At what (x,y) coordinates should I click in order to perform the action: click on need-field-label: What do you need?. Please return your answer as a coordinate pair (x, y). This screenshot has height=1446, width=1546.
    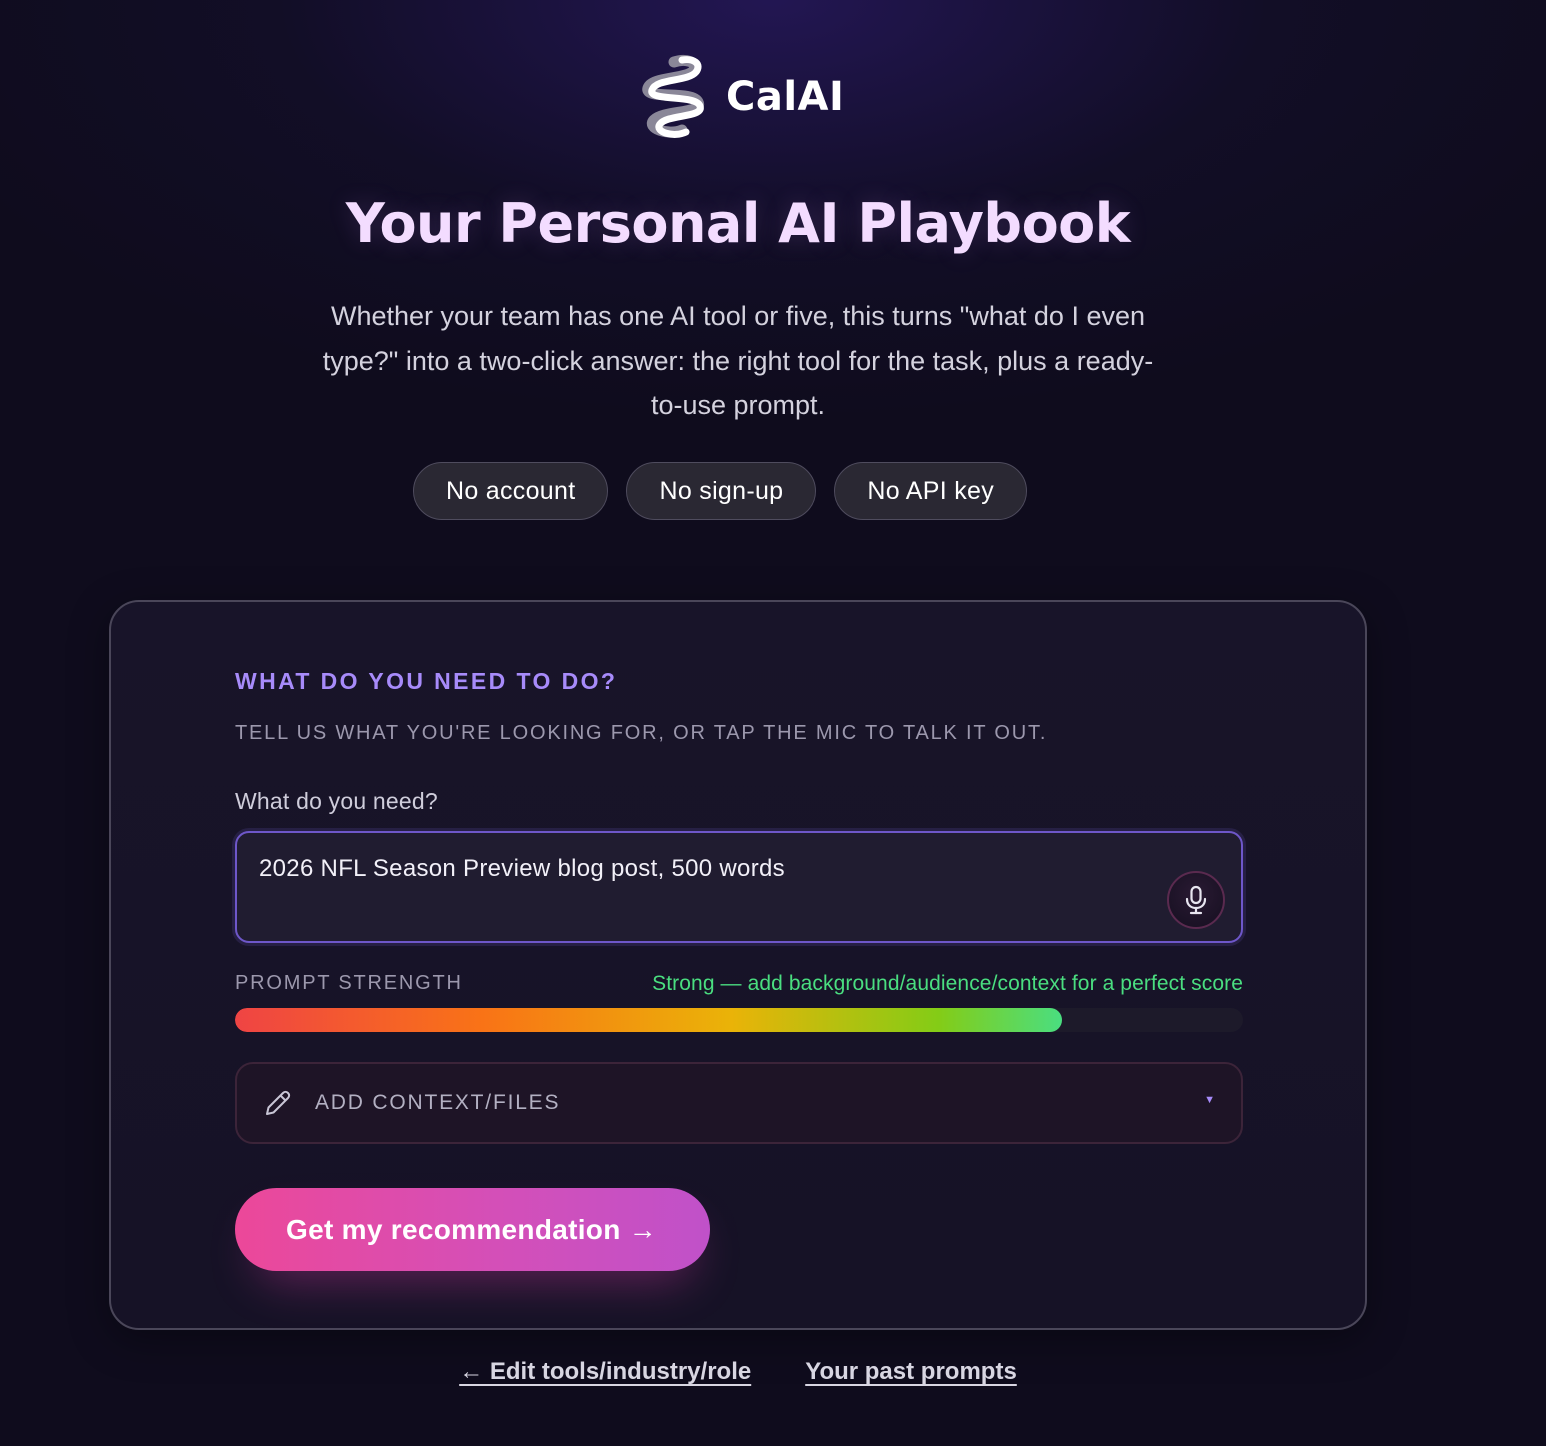
    Looking at the image, I should click on (336, 801).